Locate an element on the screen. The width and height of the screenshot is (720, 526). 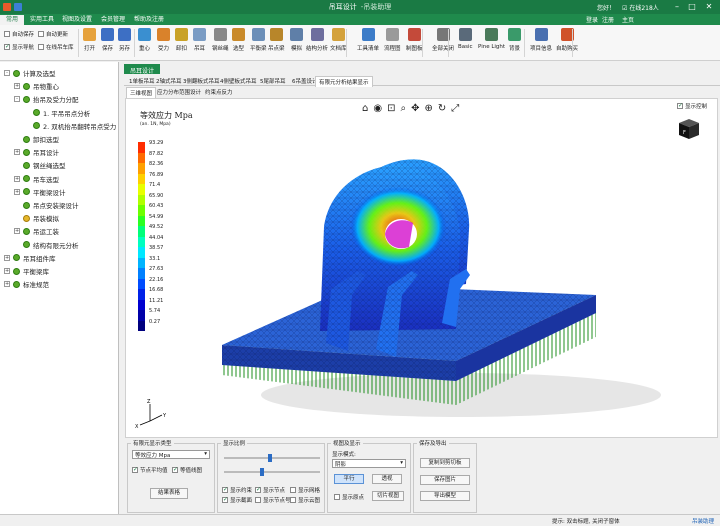
tool-21: 项目信息 is located at coordinates (541, 43).